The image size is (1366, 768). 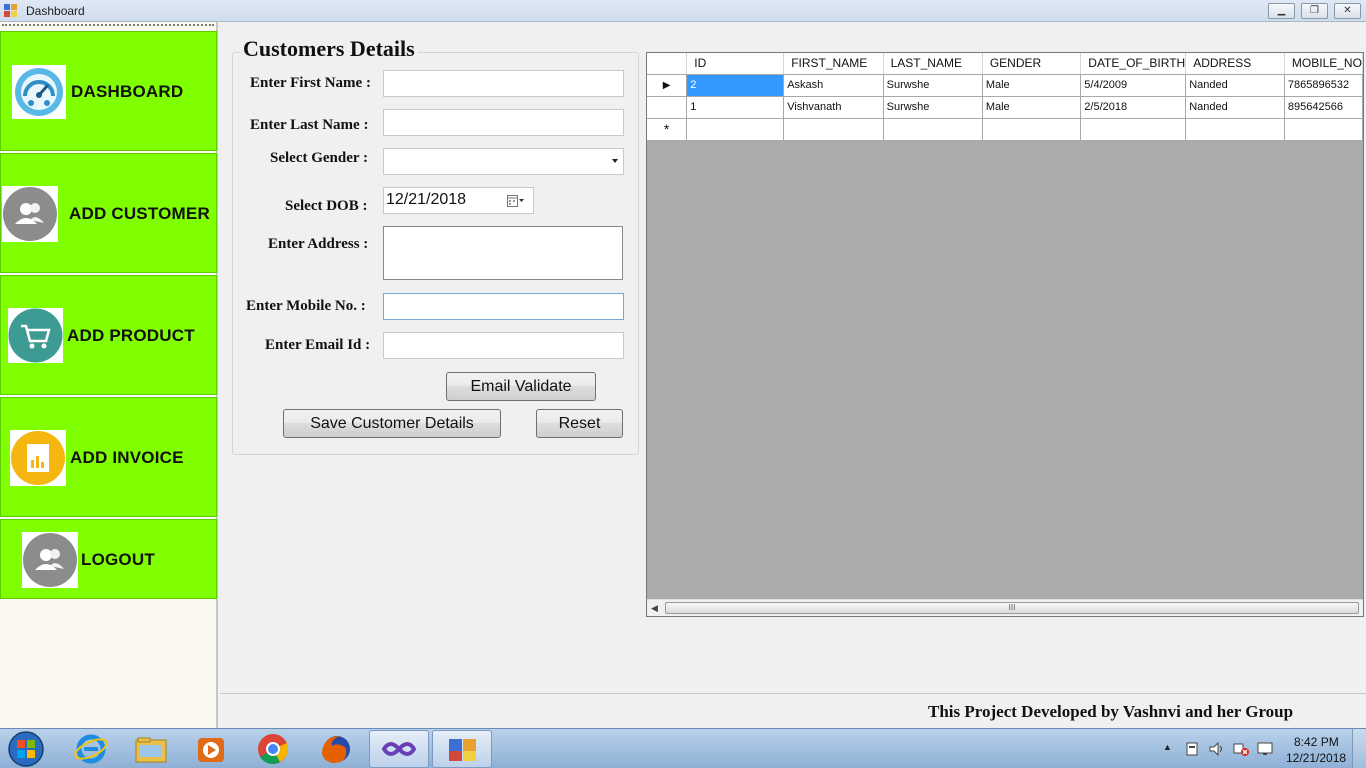 I want to click on visual-studio-taskbar-button, so click(x=399, y=749).